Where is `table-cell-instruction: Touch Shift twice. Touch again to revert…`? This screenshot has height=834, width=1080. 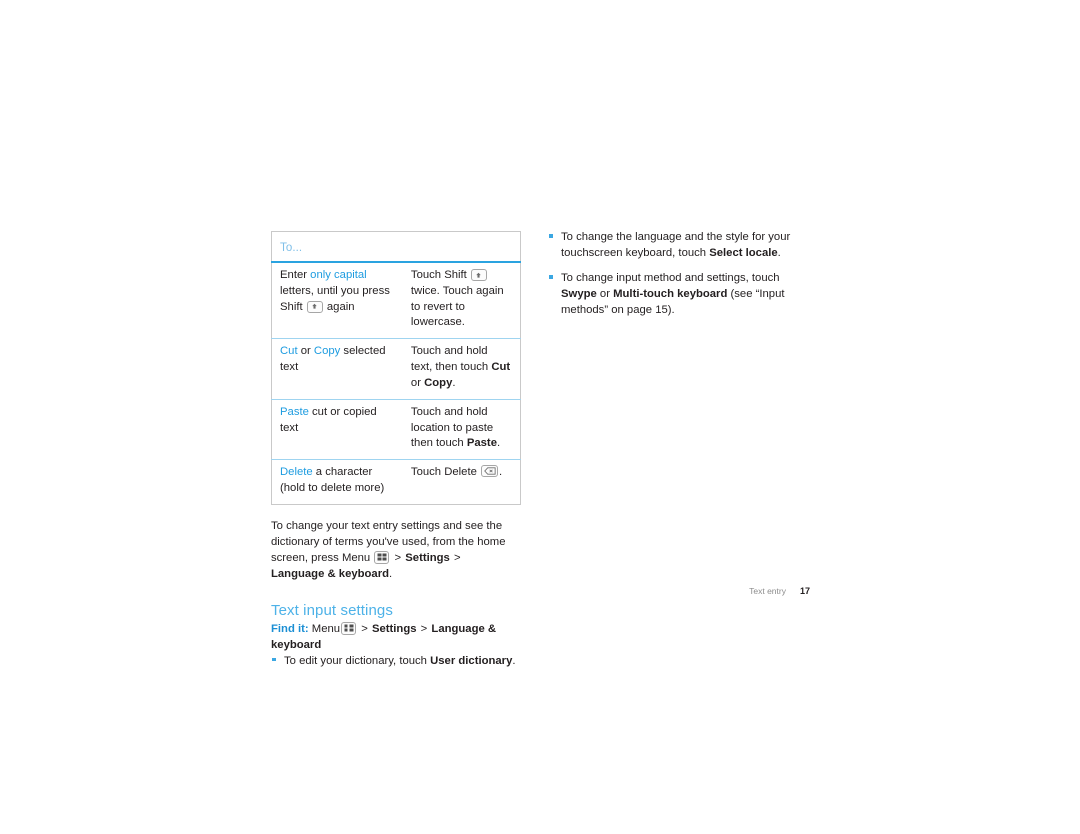 table-cell-instruction: Touch Shift twice. Touch again to revert… is located at coordinates (462, 300).